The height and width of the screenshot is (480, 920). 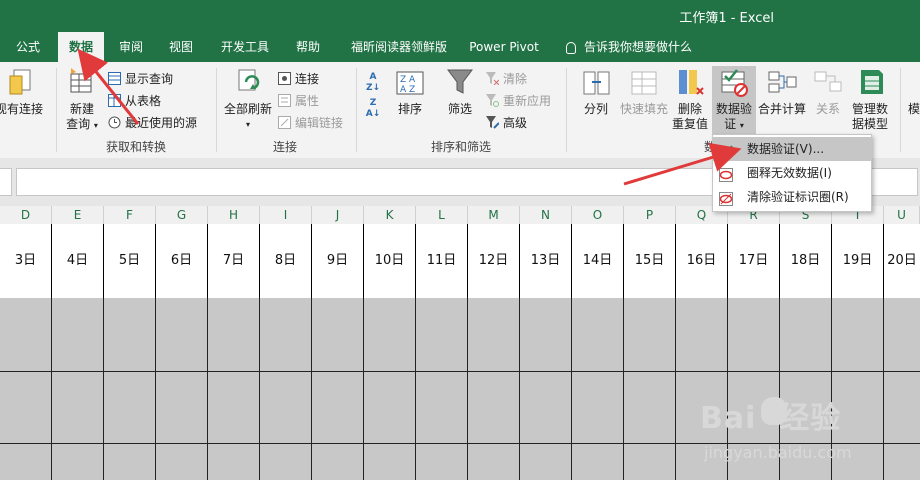 What do you see at coordinates (682, 164) in the screenshot?
I see `red-arrow-to-validation` at bounding box center [682, 164].